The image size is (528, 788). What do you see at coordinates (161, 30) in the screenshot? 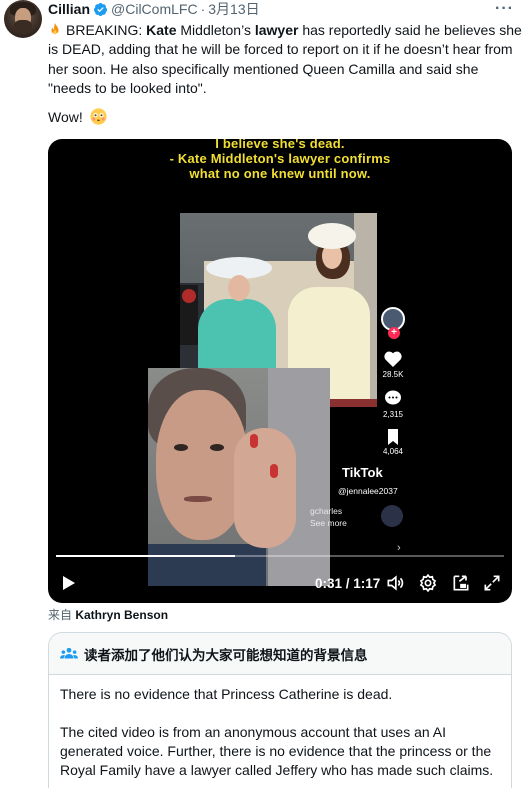
I see `tweet-bold-name: Kate` at bounding box center [161, 30].